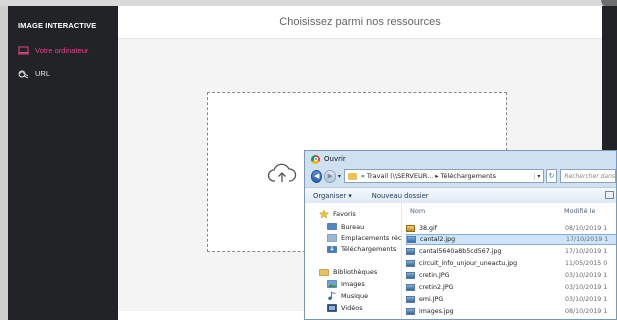 Image resolution: width=617 pixels, height=320 pixels. Describe the element at coordinates (511, 311) in the screenshot. I see `file-row: images.jpg 08/10/2019 1` at that location.